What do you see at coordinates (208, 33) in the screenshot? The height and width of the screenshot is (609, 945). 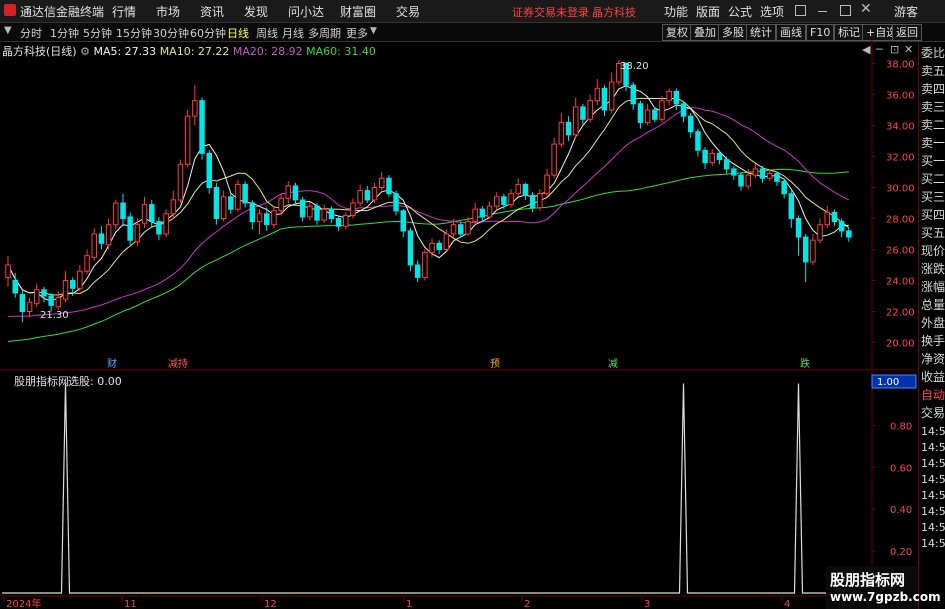 I see `period-tab-60min: 60分钟` at bounding box center [208, 33].